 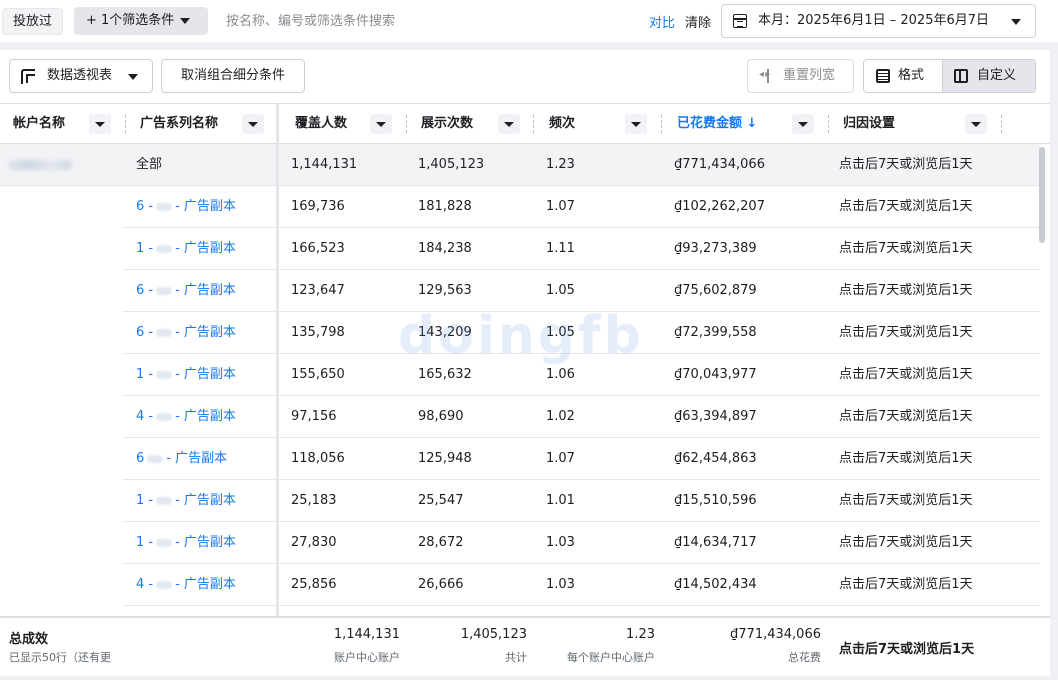 I want to click on frequency-value: 1.03, so click(x=560, y=584).